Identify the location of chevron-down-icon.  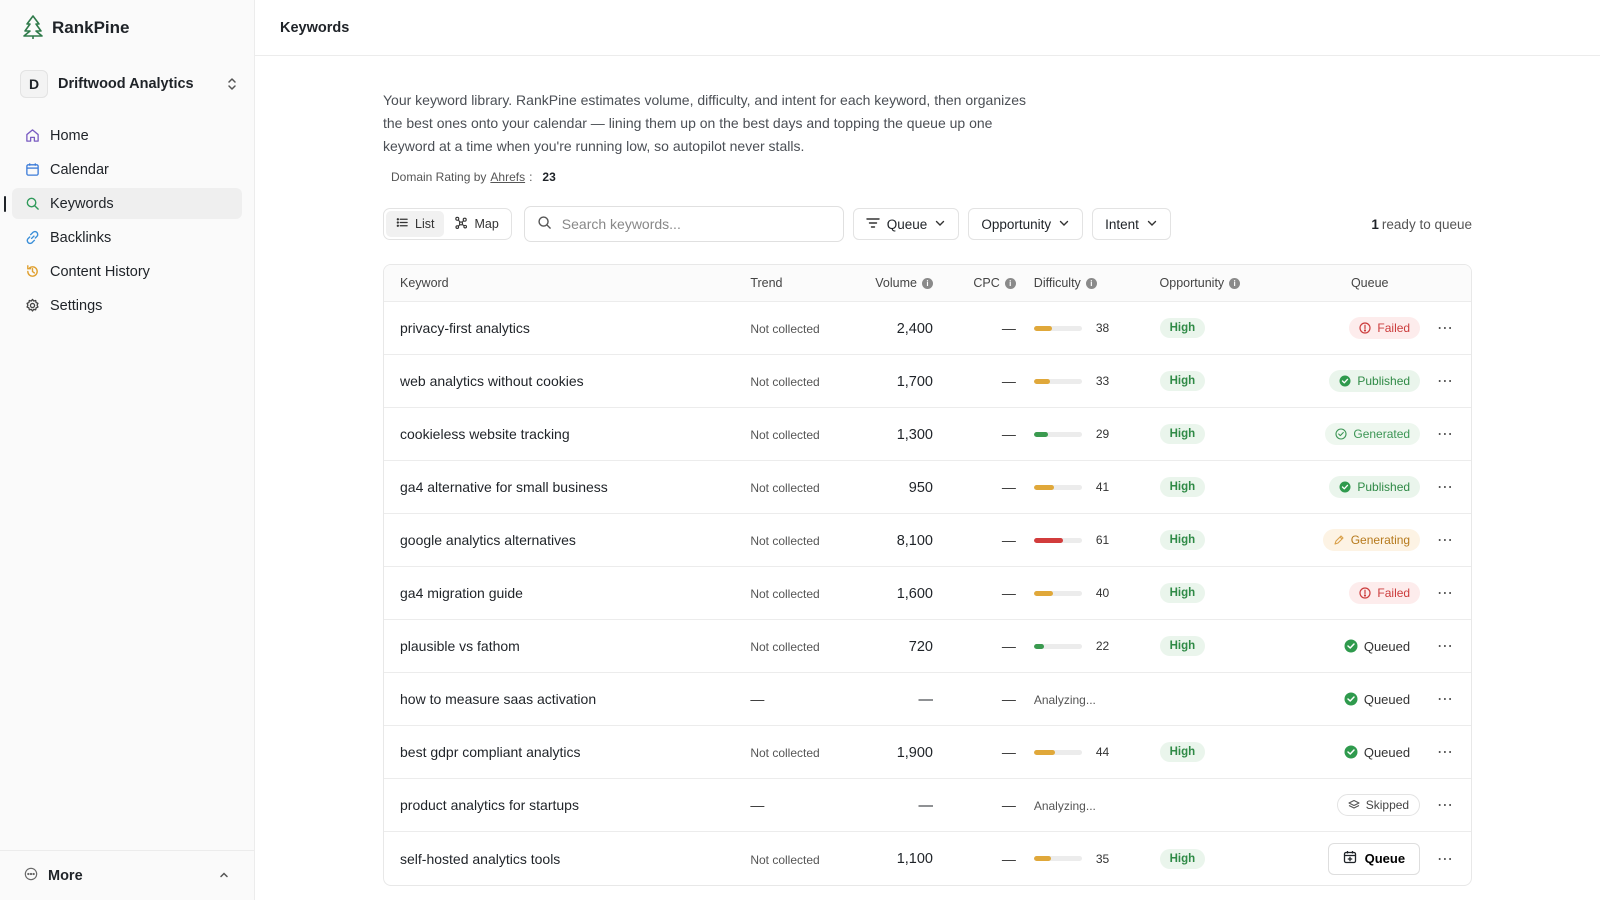
(1064, 224).